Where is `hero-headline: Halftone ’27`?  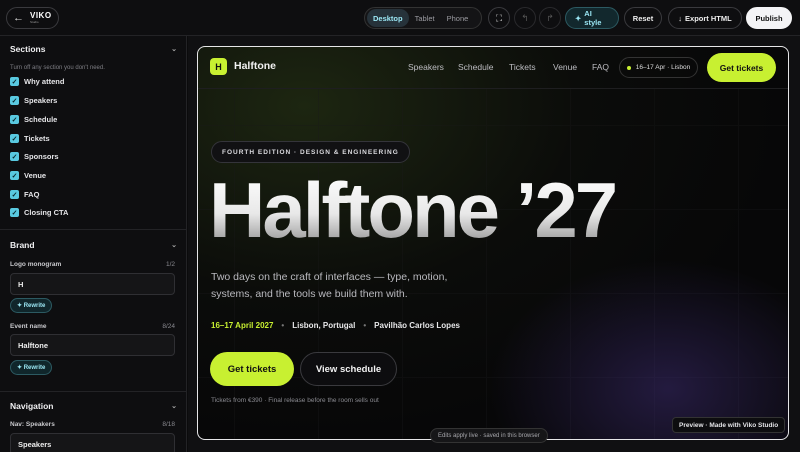
hero-headline: Halftone ’27 is located at coordinates (413, 210).